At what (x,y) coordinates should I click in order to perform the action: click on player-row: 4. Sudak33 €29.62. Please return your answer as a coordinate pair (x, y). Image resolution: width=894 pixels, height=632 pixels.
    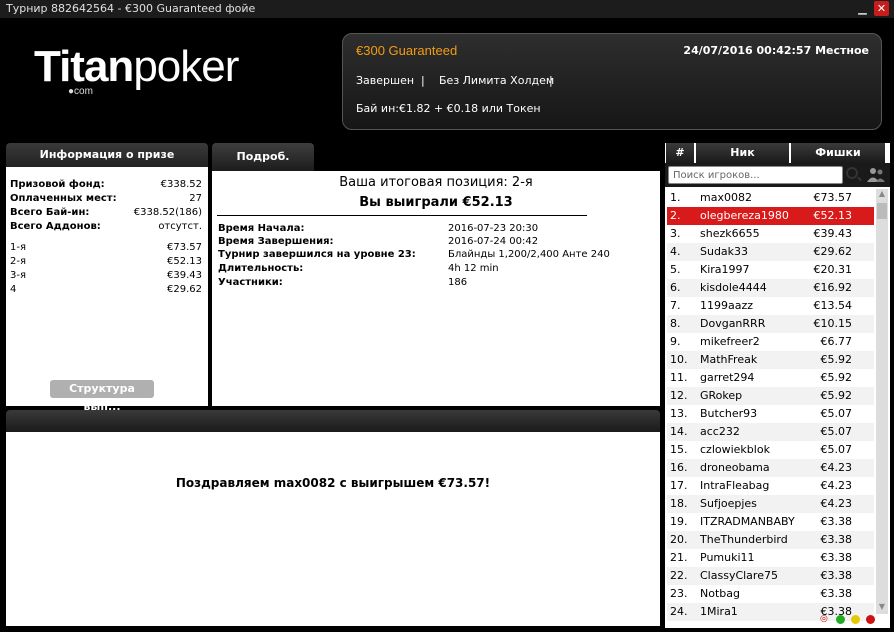
    Looking at the image, I should click on (770, 252).